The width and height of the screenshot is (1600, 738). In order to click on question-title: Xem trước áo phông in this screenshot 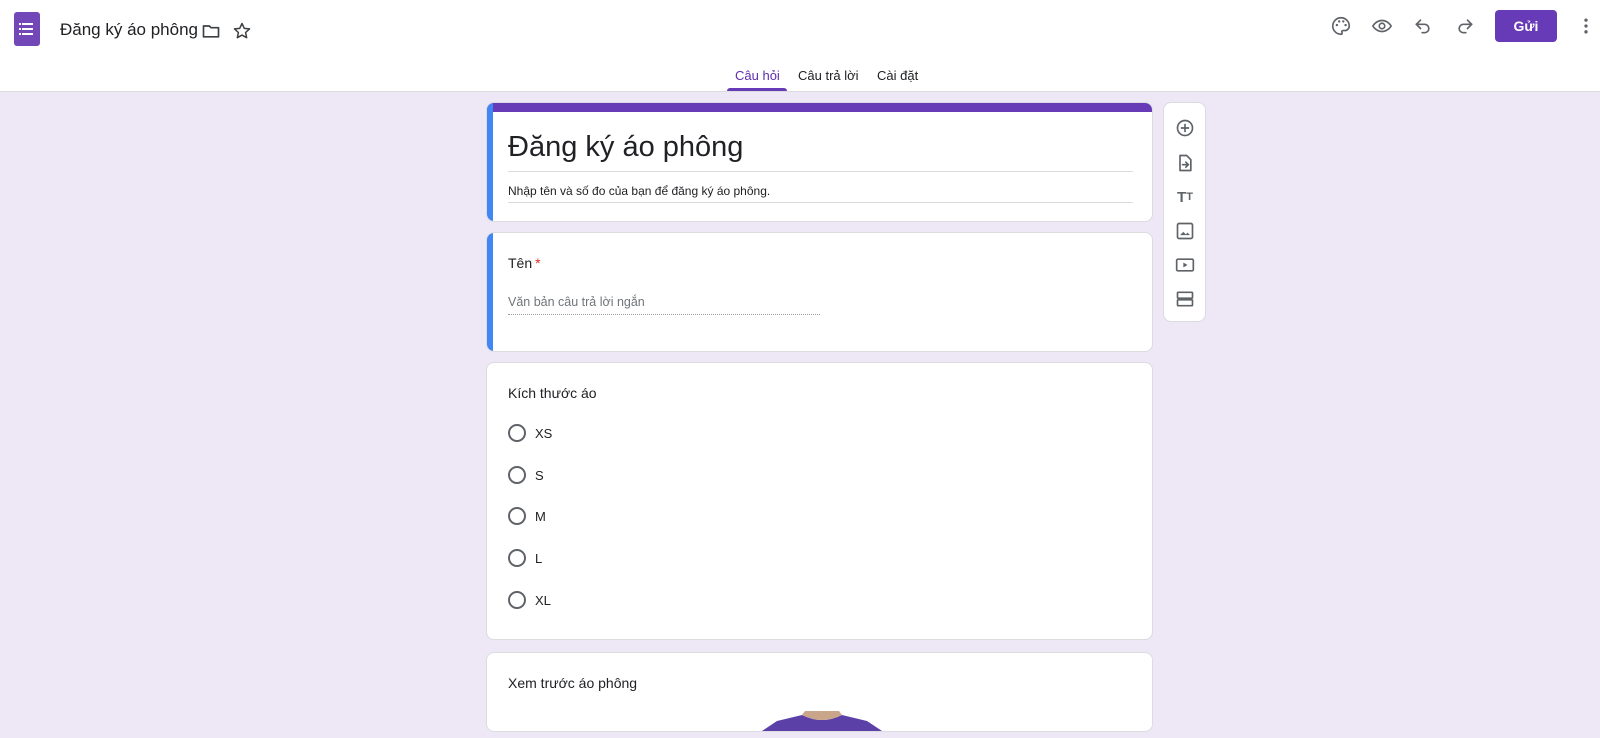, I will do `click(573, 683)`.